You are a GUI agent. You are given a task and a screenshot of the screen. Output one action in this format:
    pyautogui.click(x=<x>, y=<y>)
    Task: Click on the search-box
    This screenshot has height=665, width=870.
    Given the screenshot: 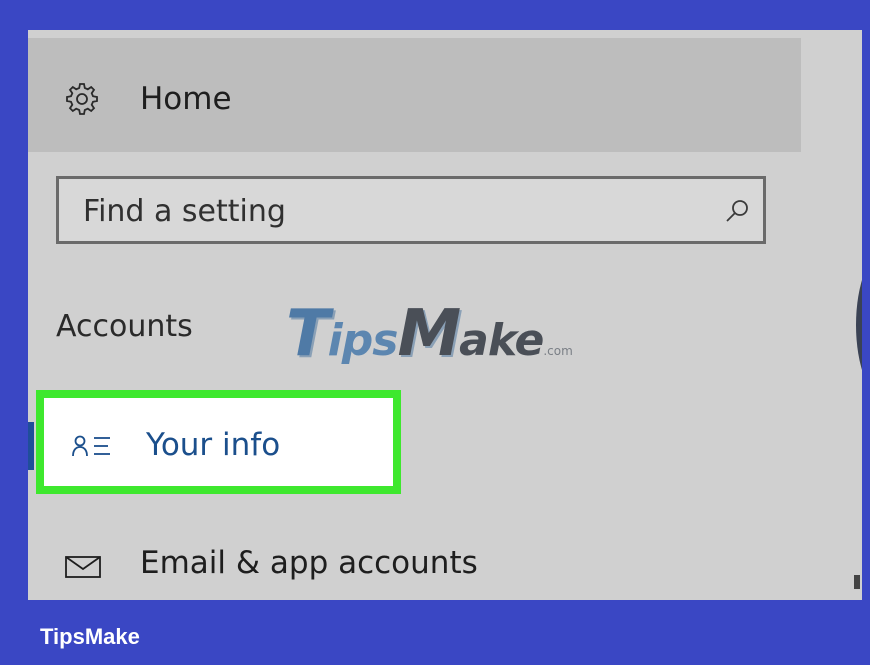 What is the action you would take?
    pyautogui.click(x=411, y=210)
    